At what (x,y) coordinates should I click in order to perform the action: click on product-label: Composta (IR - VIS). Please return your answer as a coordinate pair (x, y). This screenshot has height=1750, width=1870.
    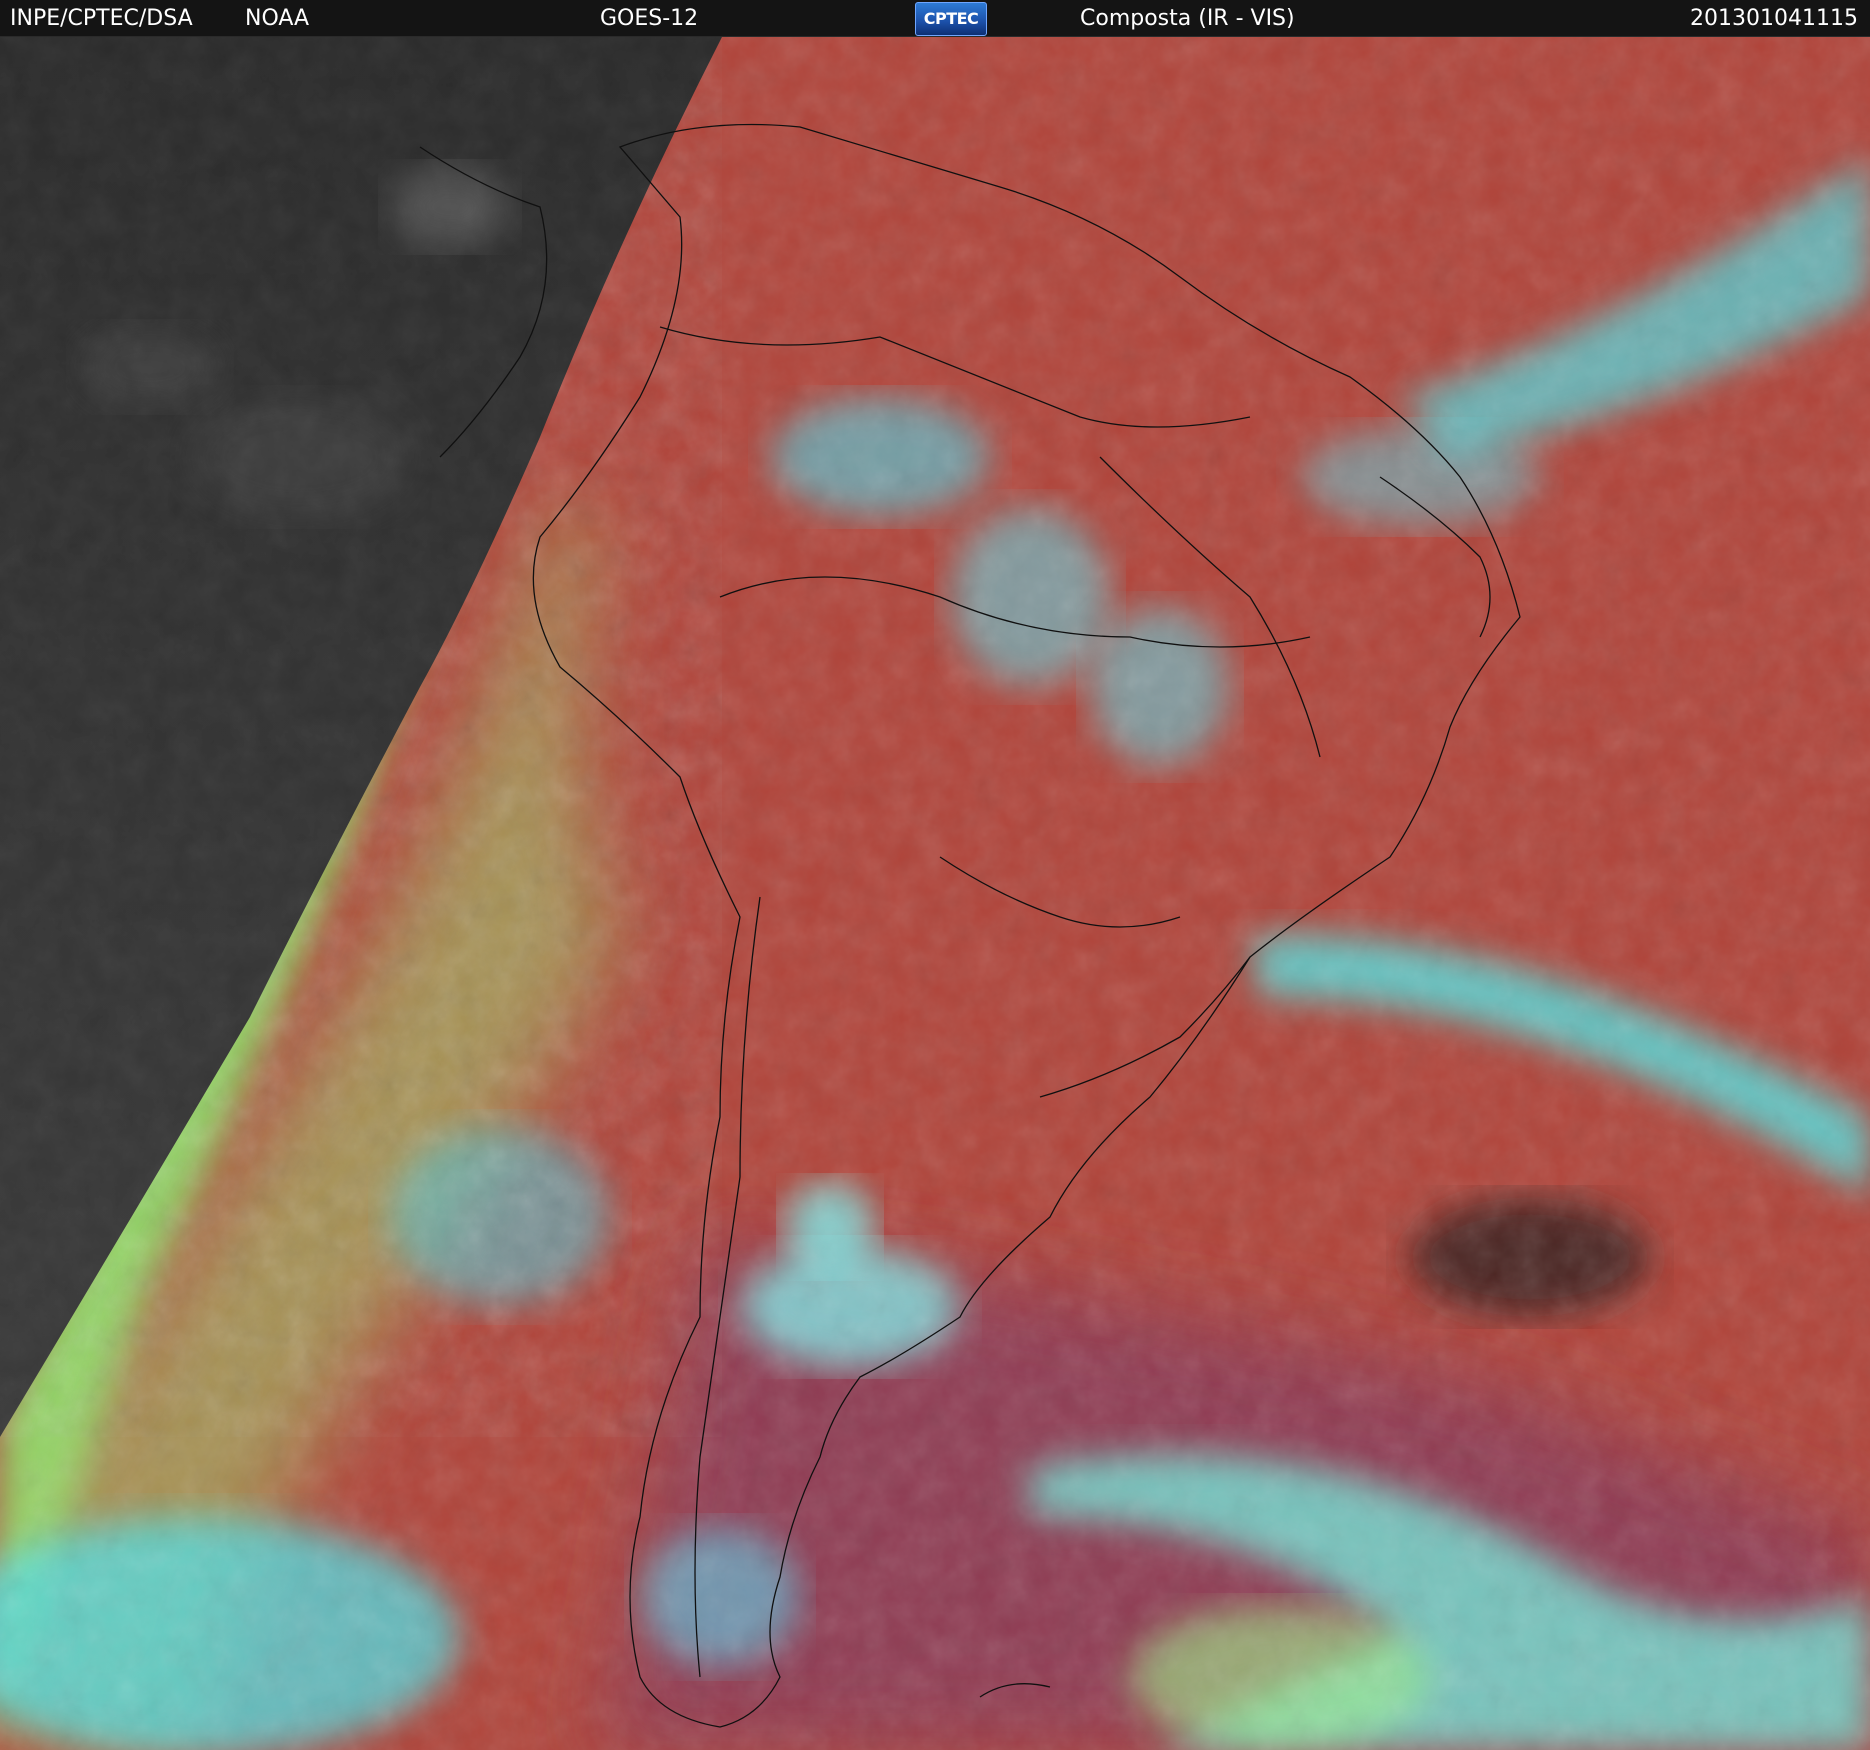
    Looking at the image, I should click on (1187, 18).